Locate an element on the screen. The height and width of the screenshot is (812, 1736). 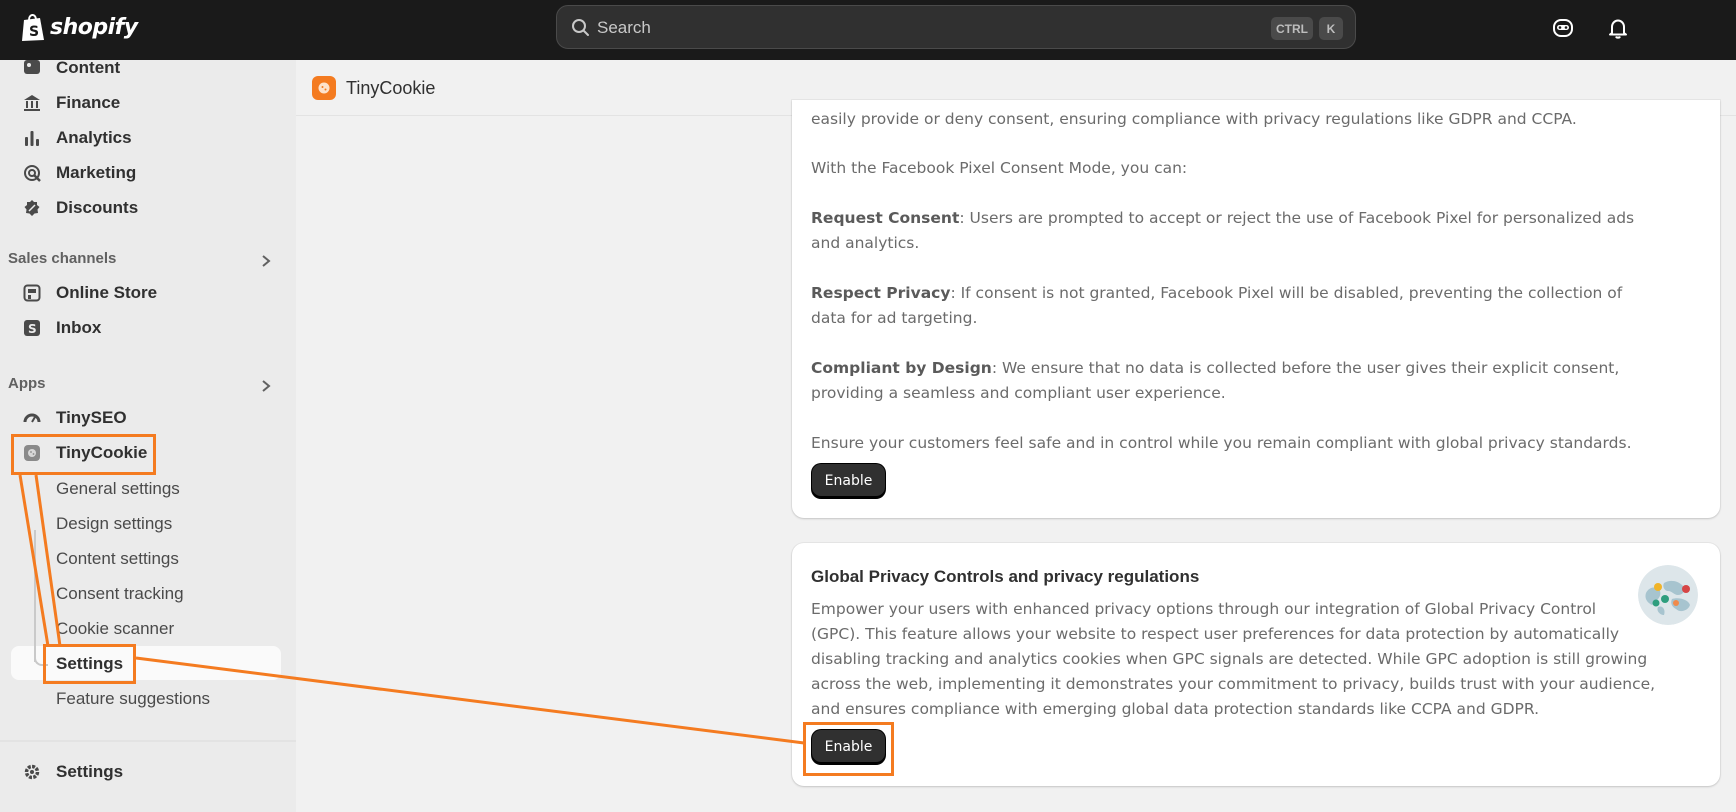
inbox-icon: S is located at coordinates (32, 328).